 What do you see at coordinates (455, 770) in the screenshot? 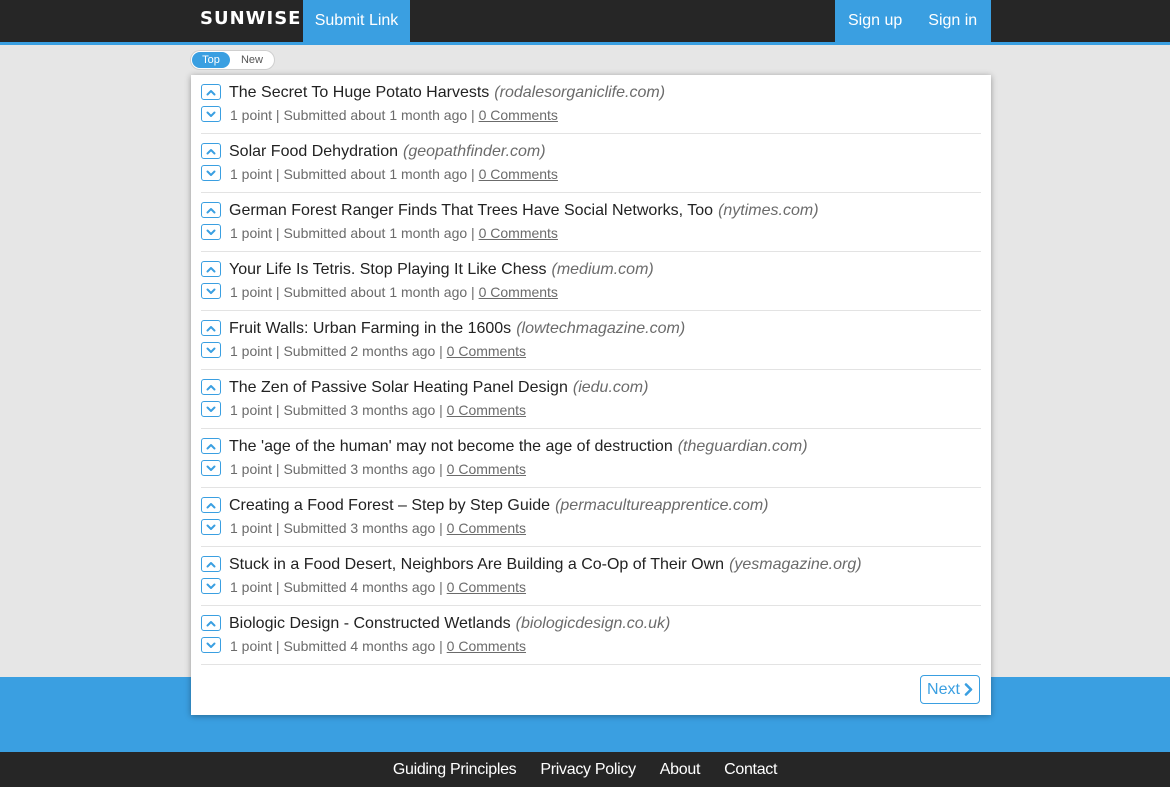
I see `footer-link-guiding-principles: Guiding Principles` at bounding box center [455, 770].